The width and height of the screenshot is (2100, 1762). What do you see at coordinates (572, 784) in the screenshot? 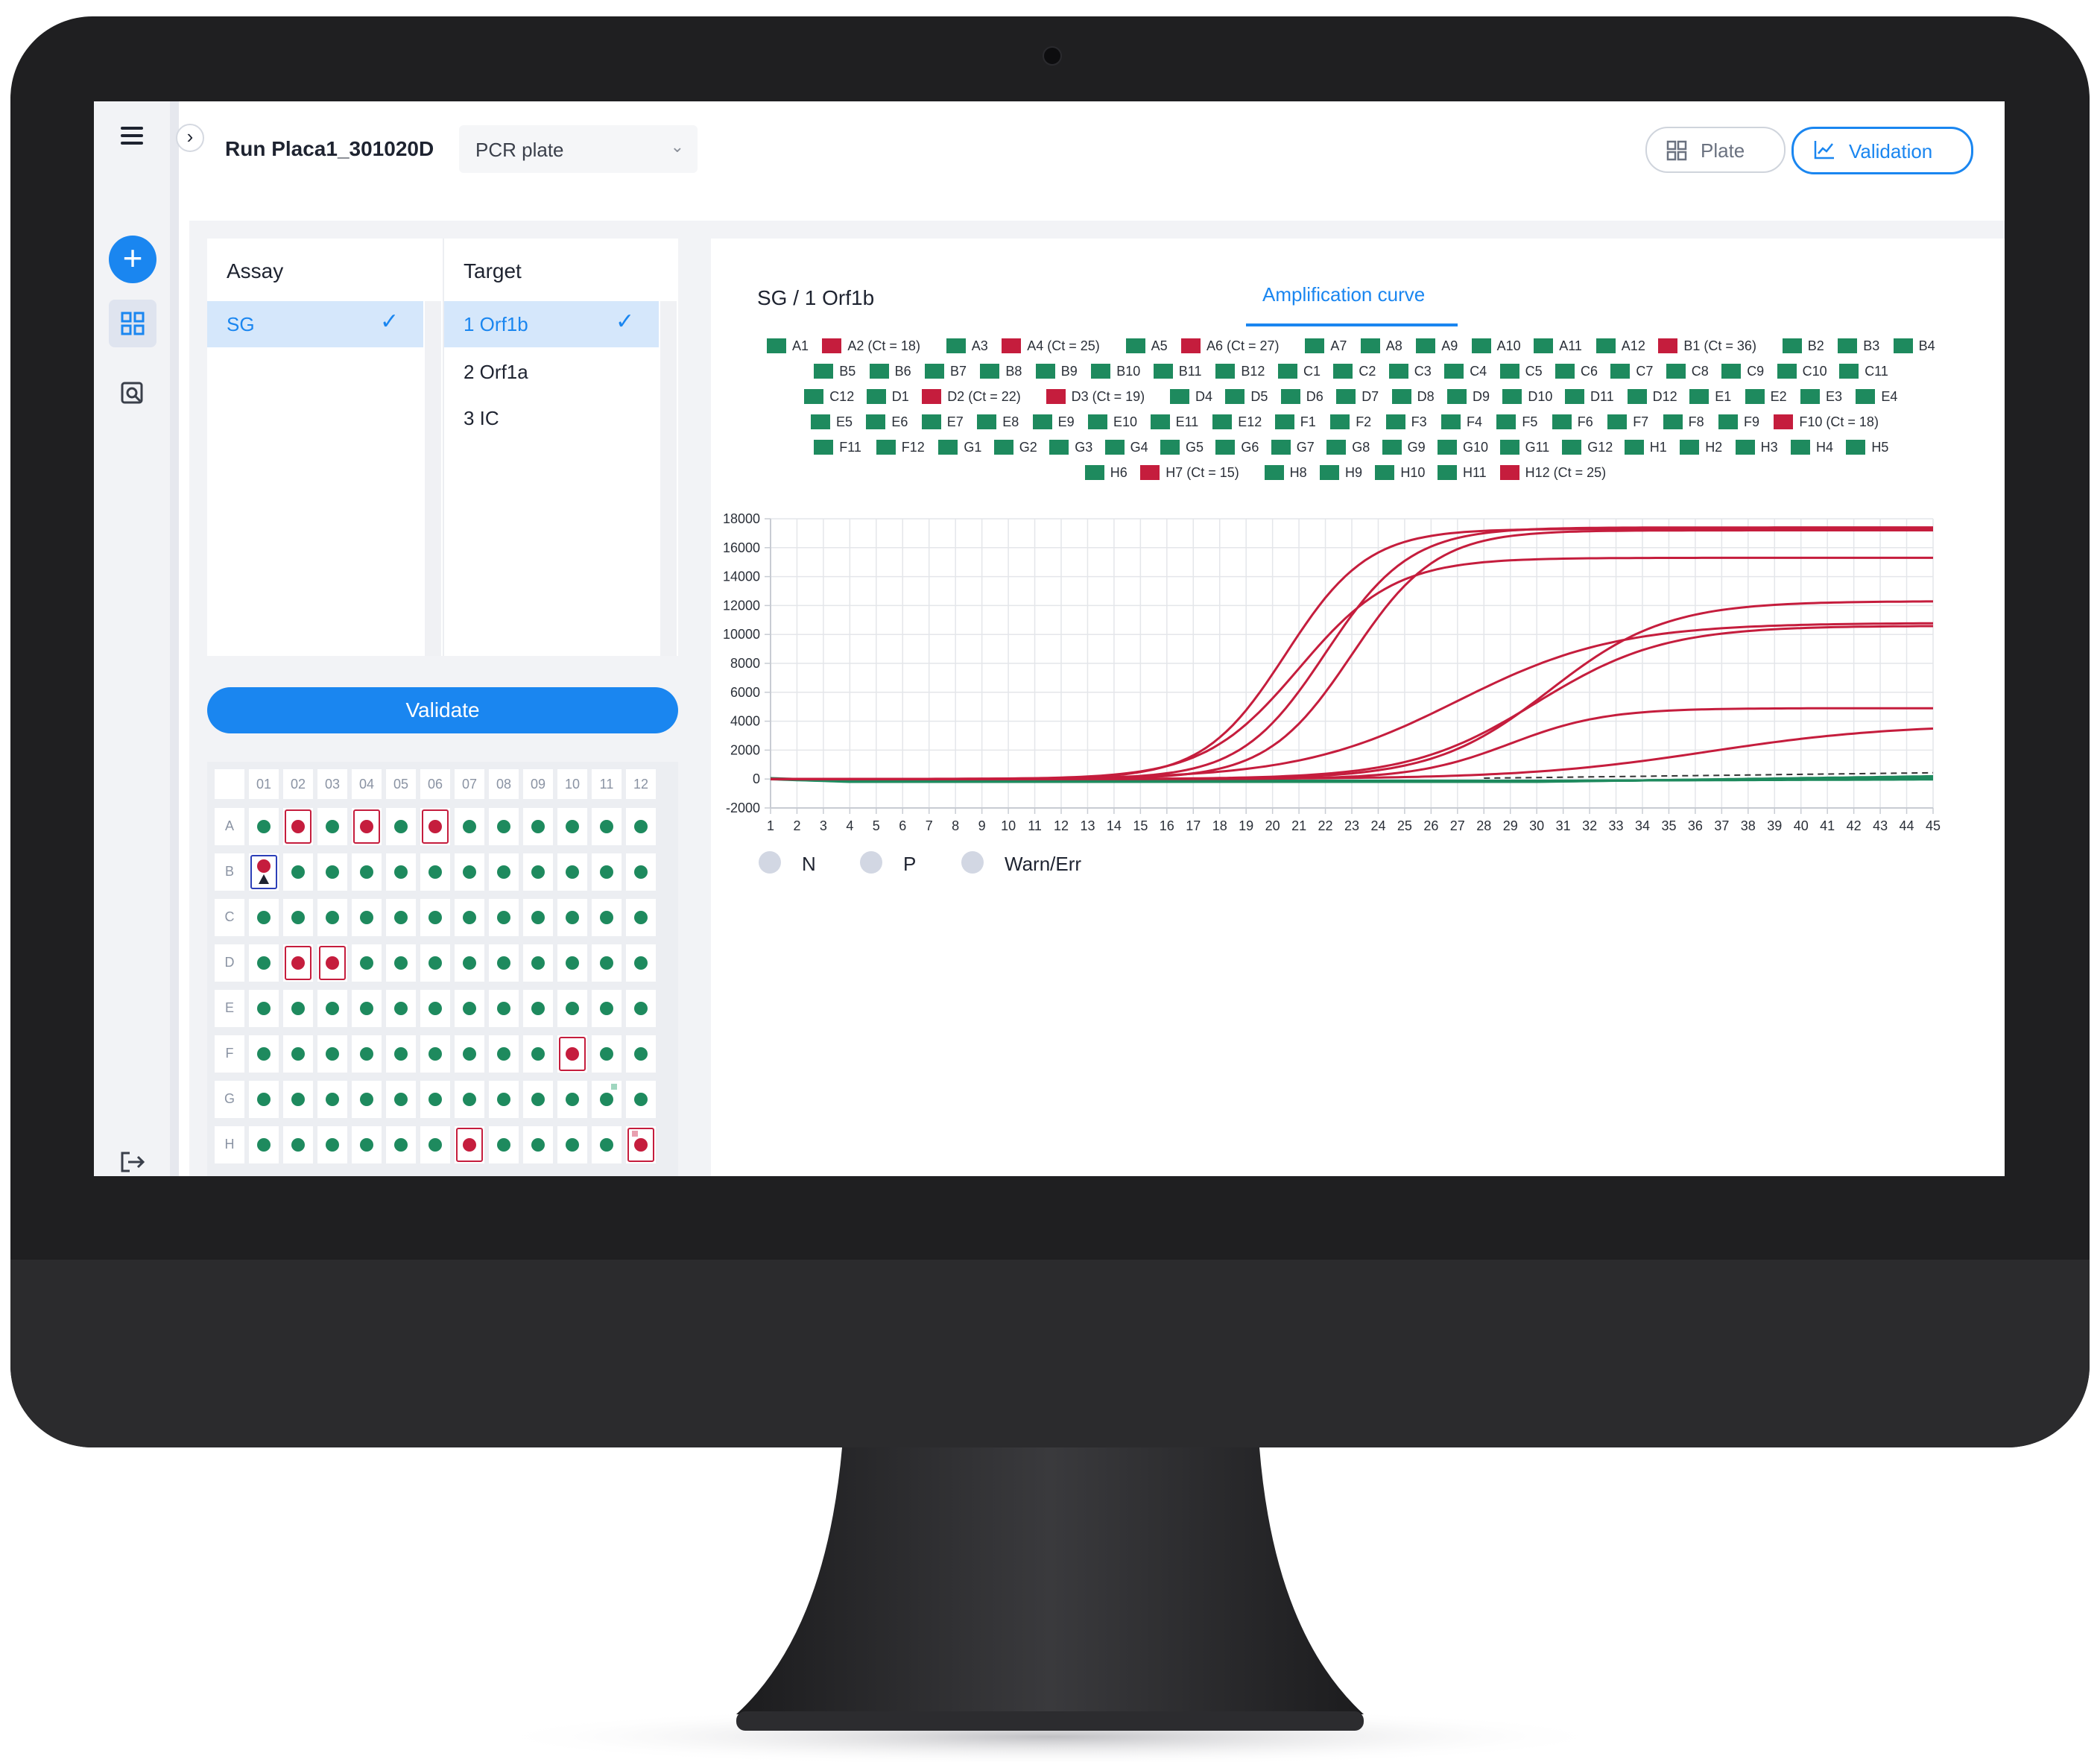
I see `plate-column-label: 10` at bounding box center [572, 784].